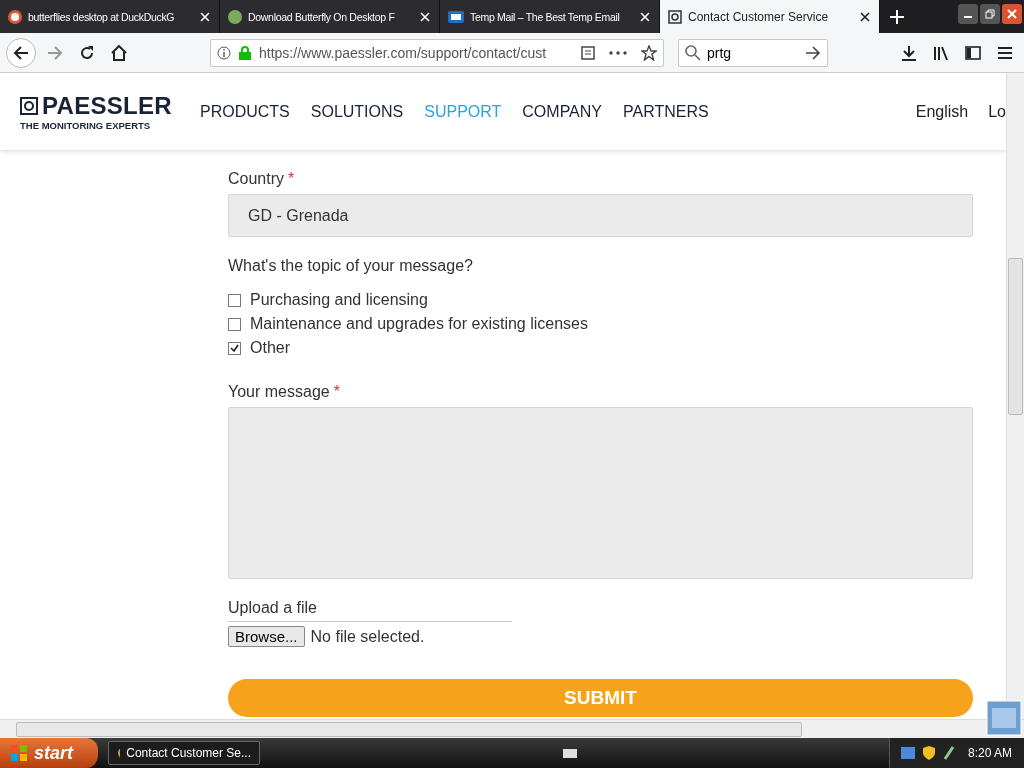 The image size is (1024, 768). Describe the element at coordinates (997, 111) in the screenshot. I see `login-link: Lo` at that location.